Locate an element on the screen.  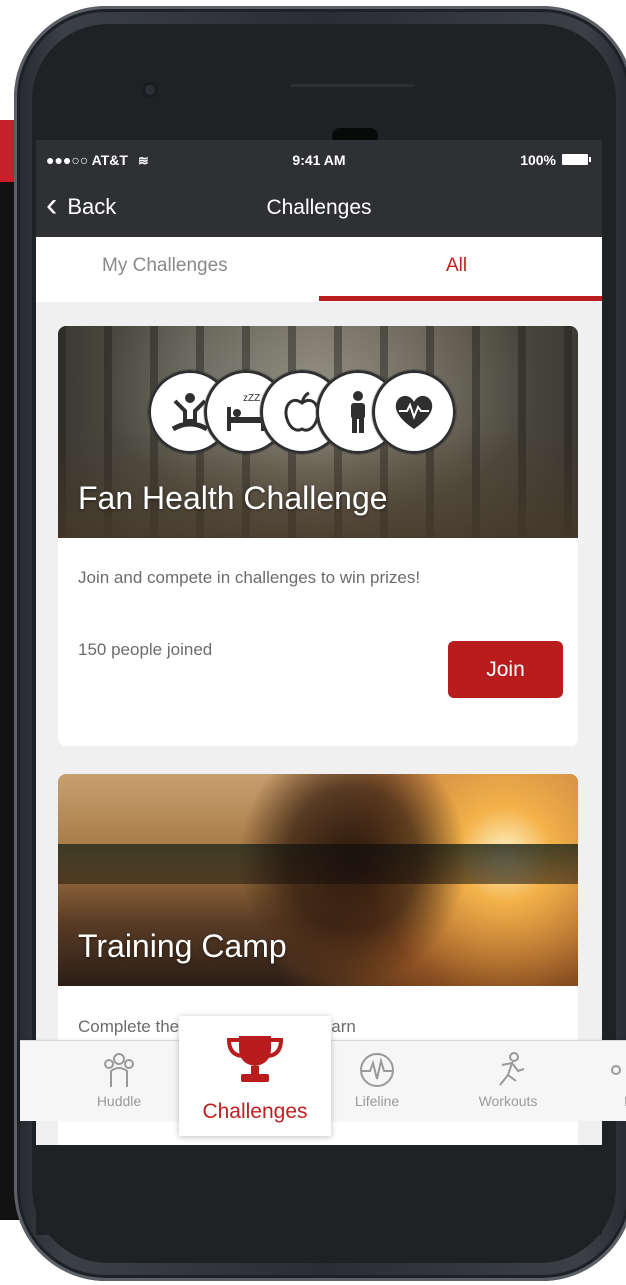
more-icon is located at coordinates (616, 1070).